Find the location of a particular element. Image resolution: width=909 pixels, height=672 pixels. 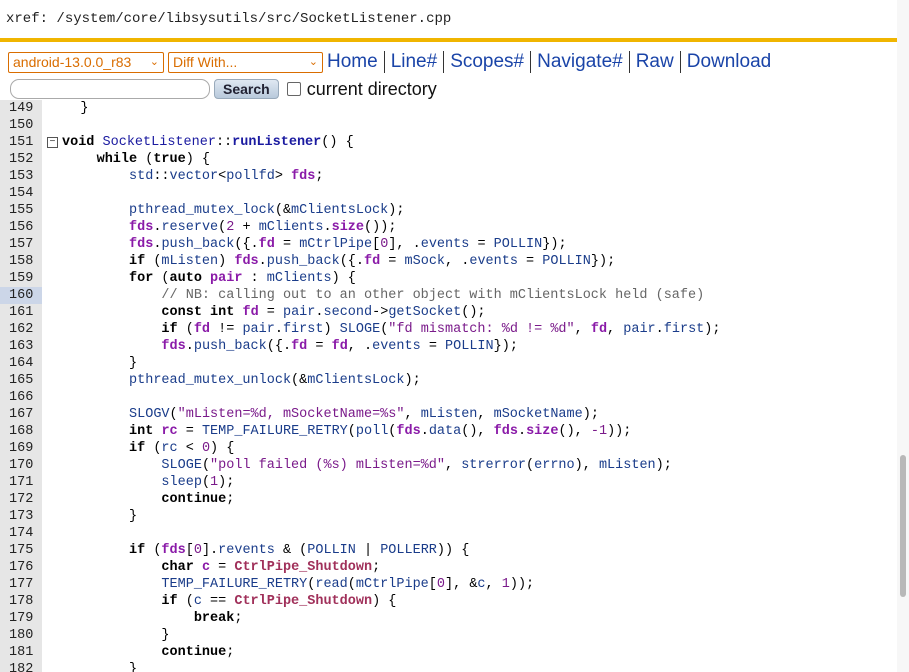

line-number: 180 is located at coordinates (21, 635).